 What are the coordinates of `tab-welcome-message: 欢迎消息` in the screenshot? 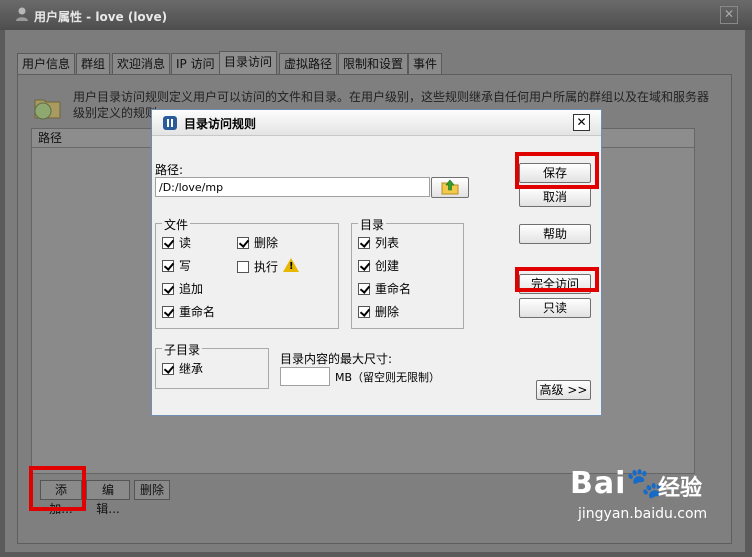 It's located at (141, 63).